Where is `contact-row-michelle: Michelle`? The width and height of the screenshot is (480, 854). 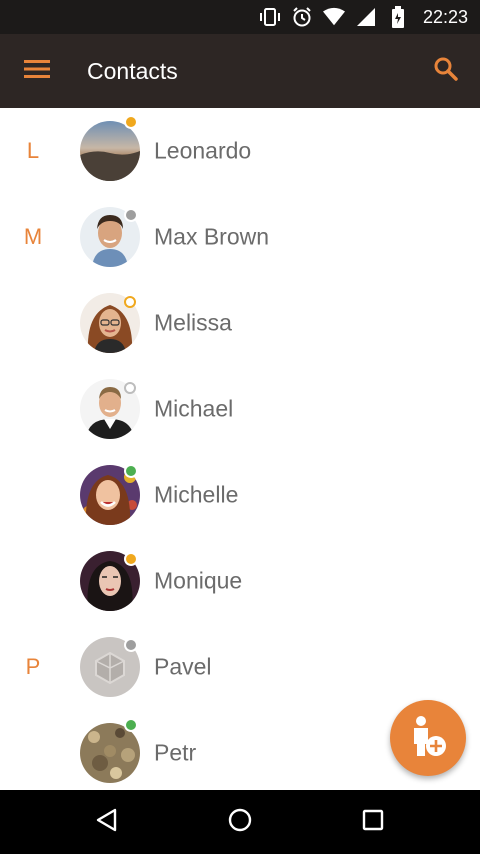 contact-row-michelle: Michelle is located at coordinates (240, 495).